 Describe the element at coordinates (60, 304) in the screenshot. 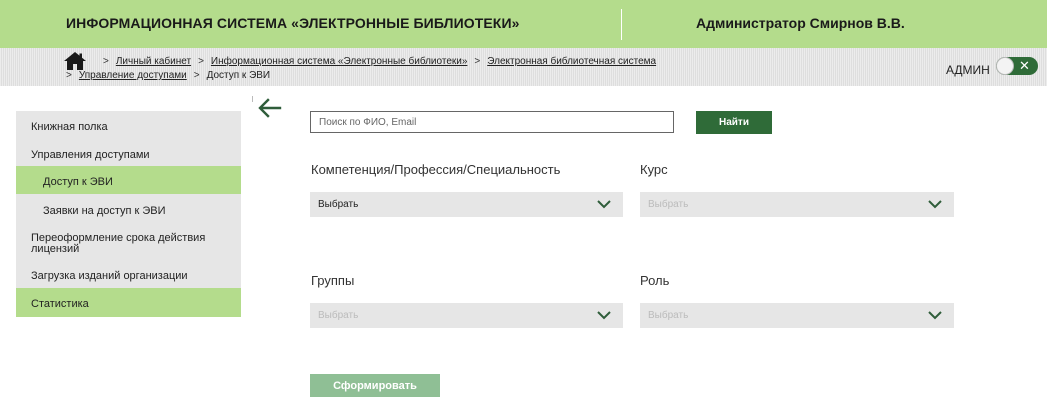

I see `sidebar-item-label: Статистика` at that location.